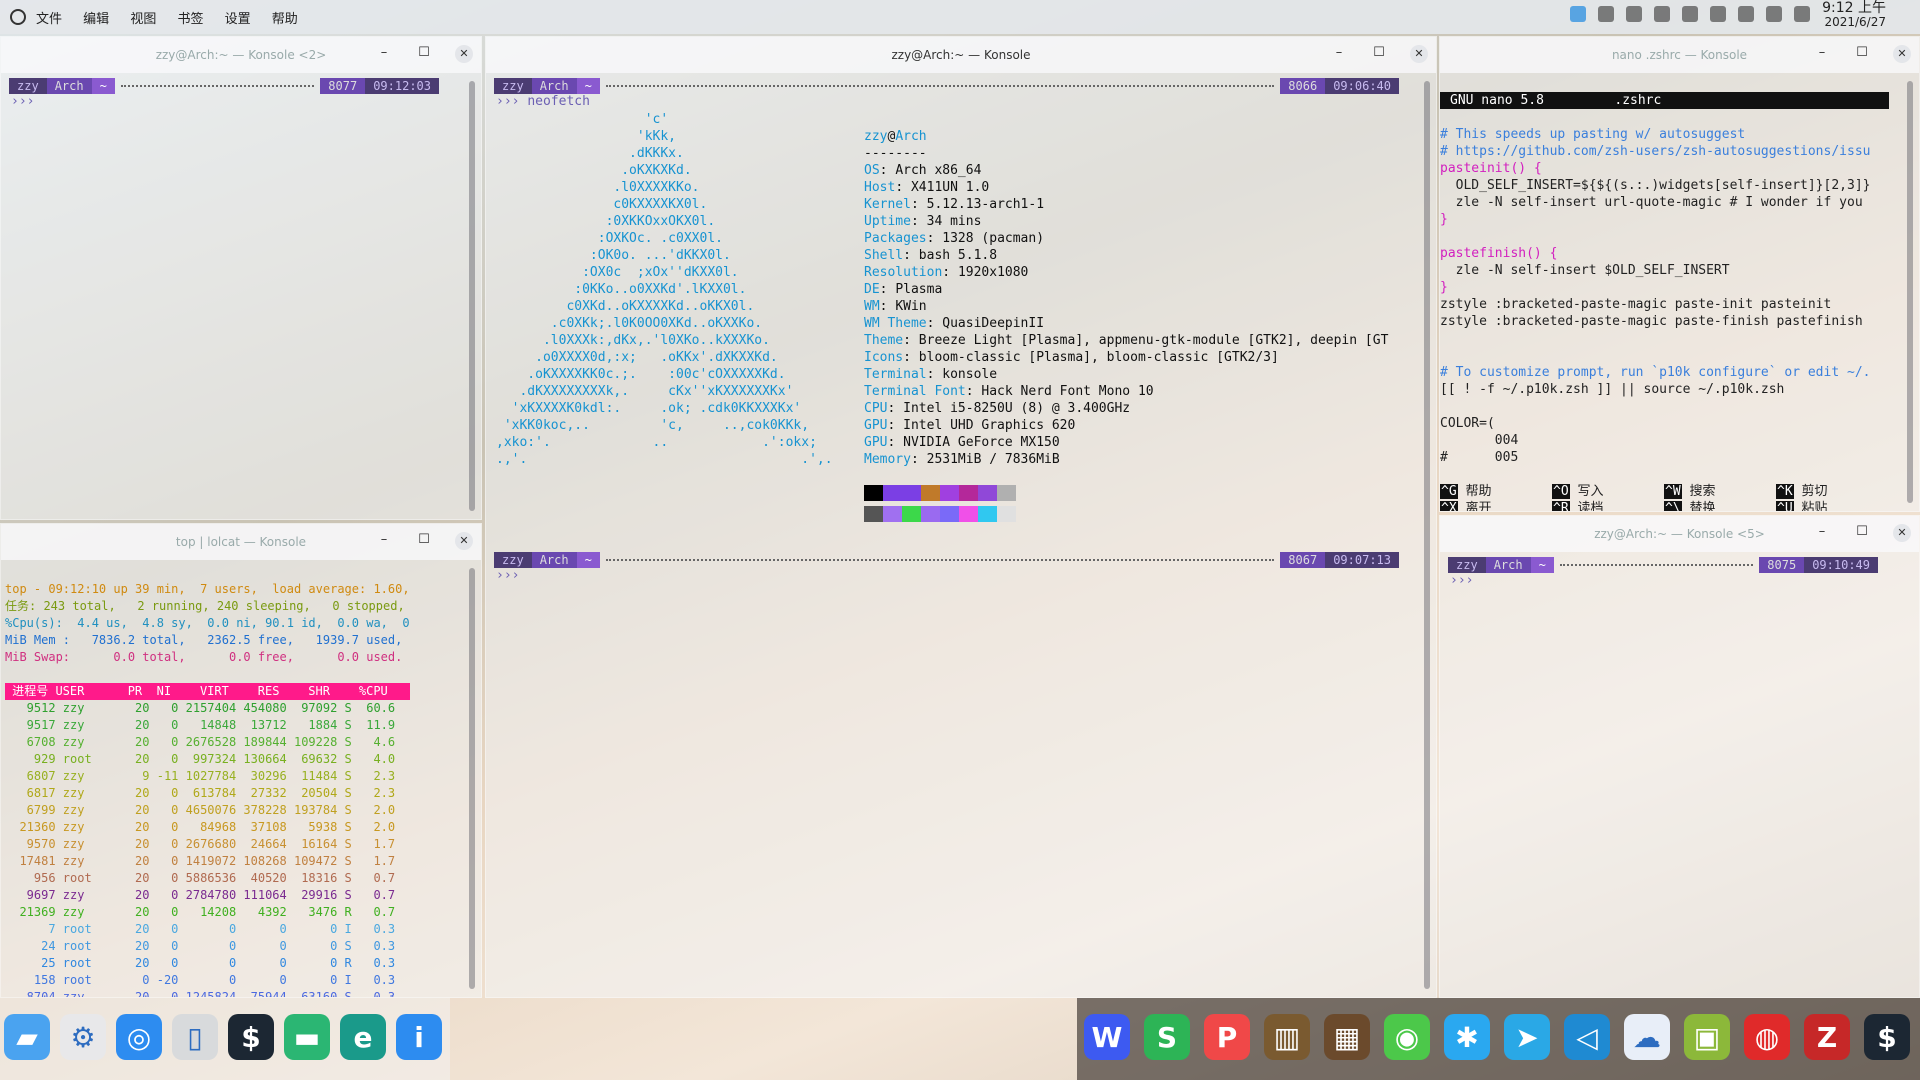 Image resolution: width=1920 pixels, height=1080 pixels. I want to click on vscode-icon: ◁, so click(1587, 1037).